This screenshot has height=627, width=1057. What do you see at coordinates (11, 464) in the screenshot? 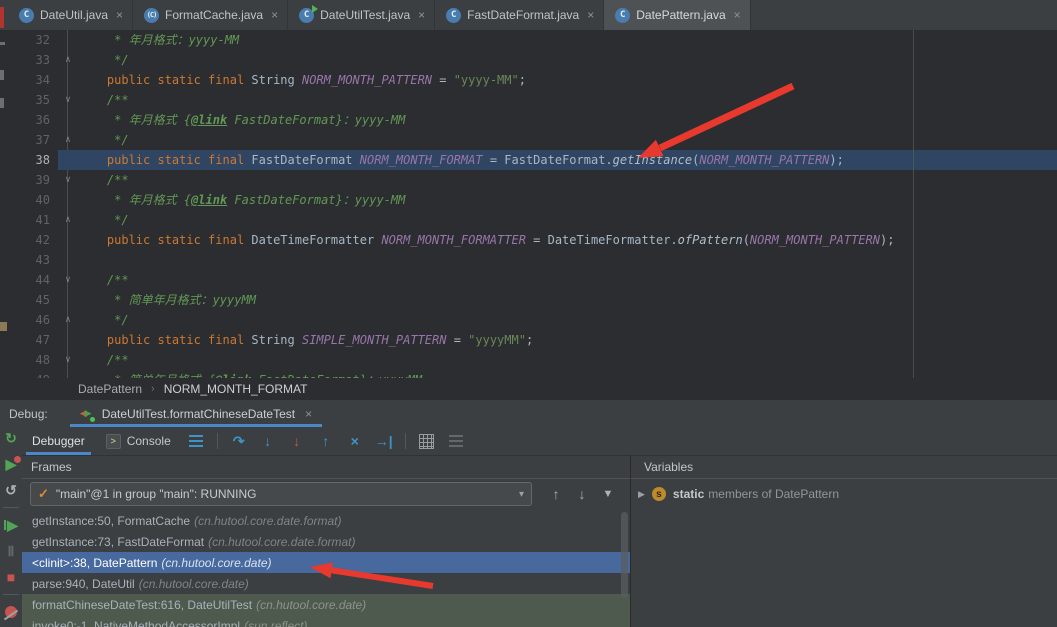
I see `rerun-failed-tests-button: ▶` at bounding box center [11, 464].